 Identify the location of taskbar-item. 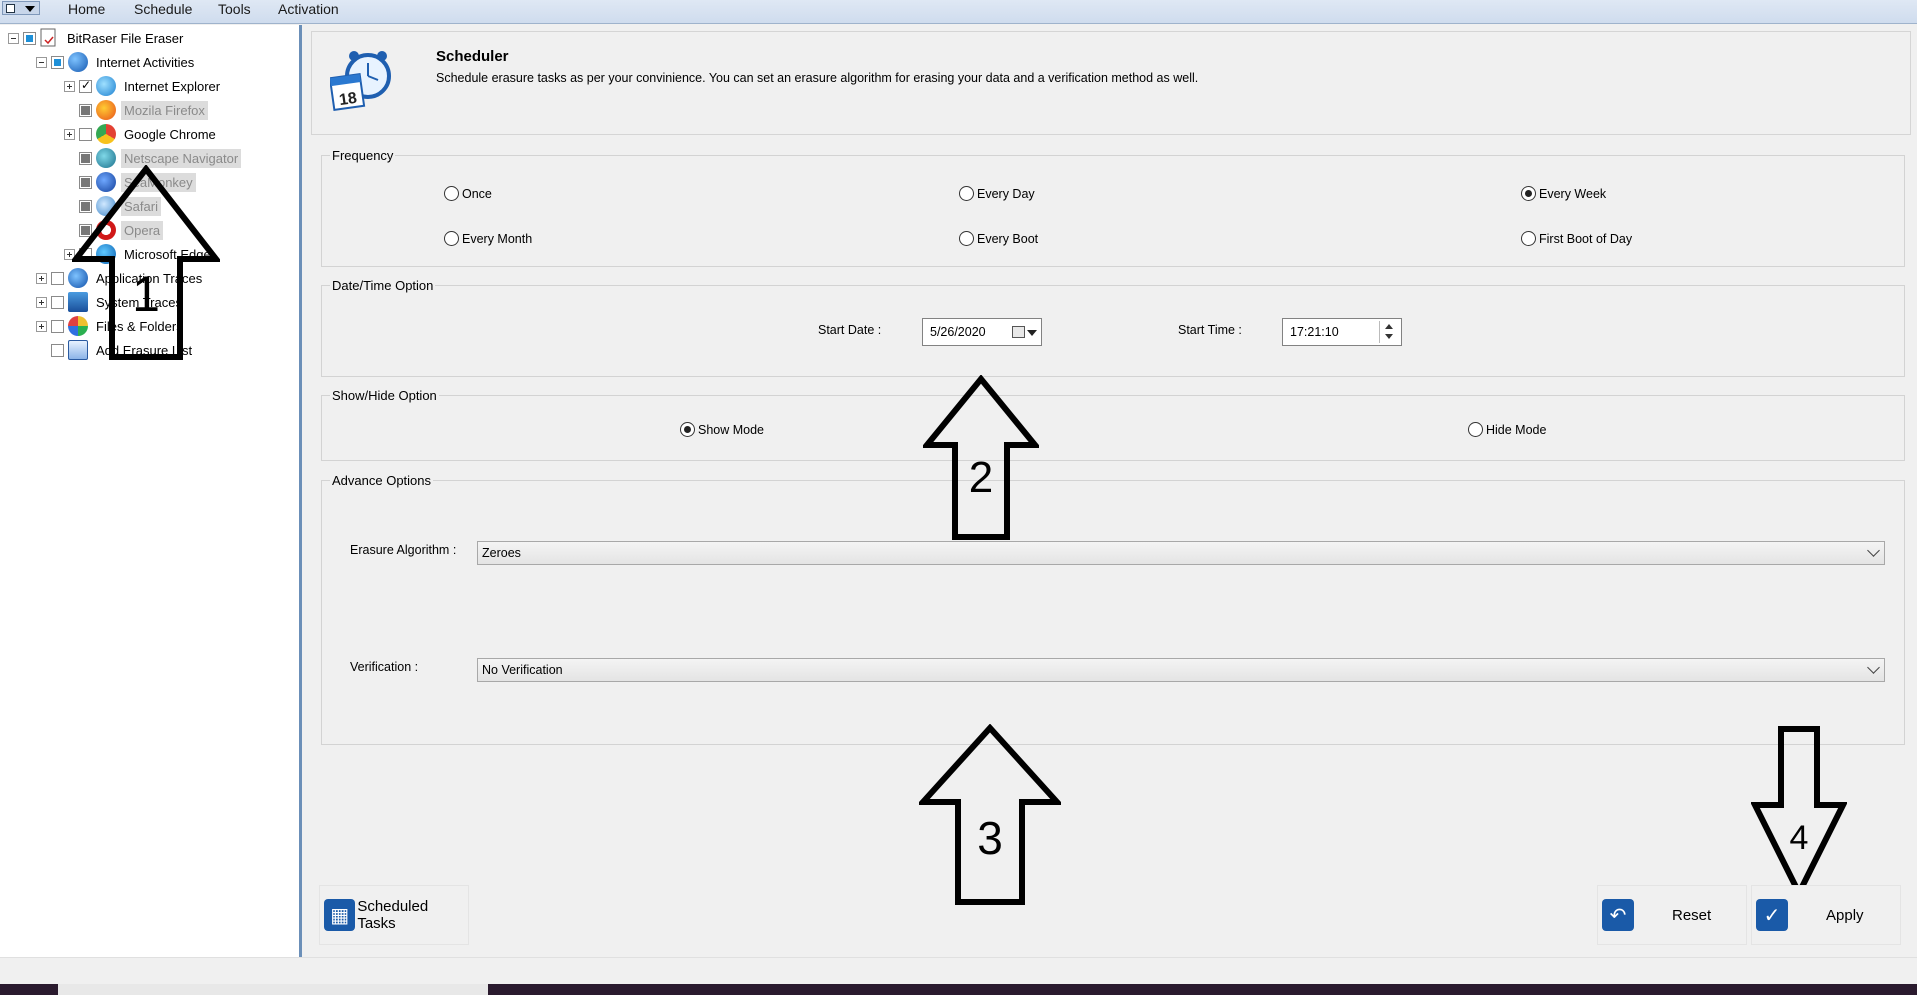
(273, 989).